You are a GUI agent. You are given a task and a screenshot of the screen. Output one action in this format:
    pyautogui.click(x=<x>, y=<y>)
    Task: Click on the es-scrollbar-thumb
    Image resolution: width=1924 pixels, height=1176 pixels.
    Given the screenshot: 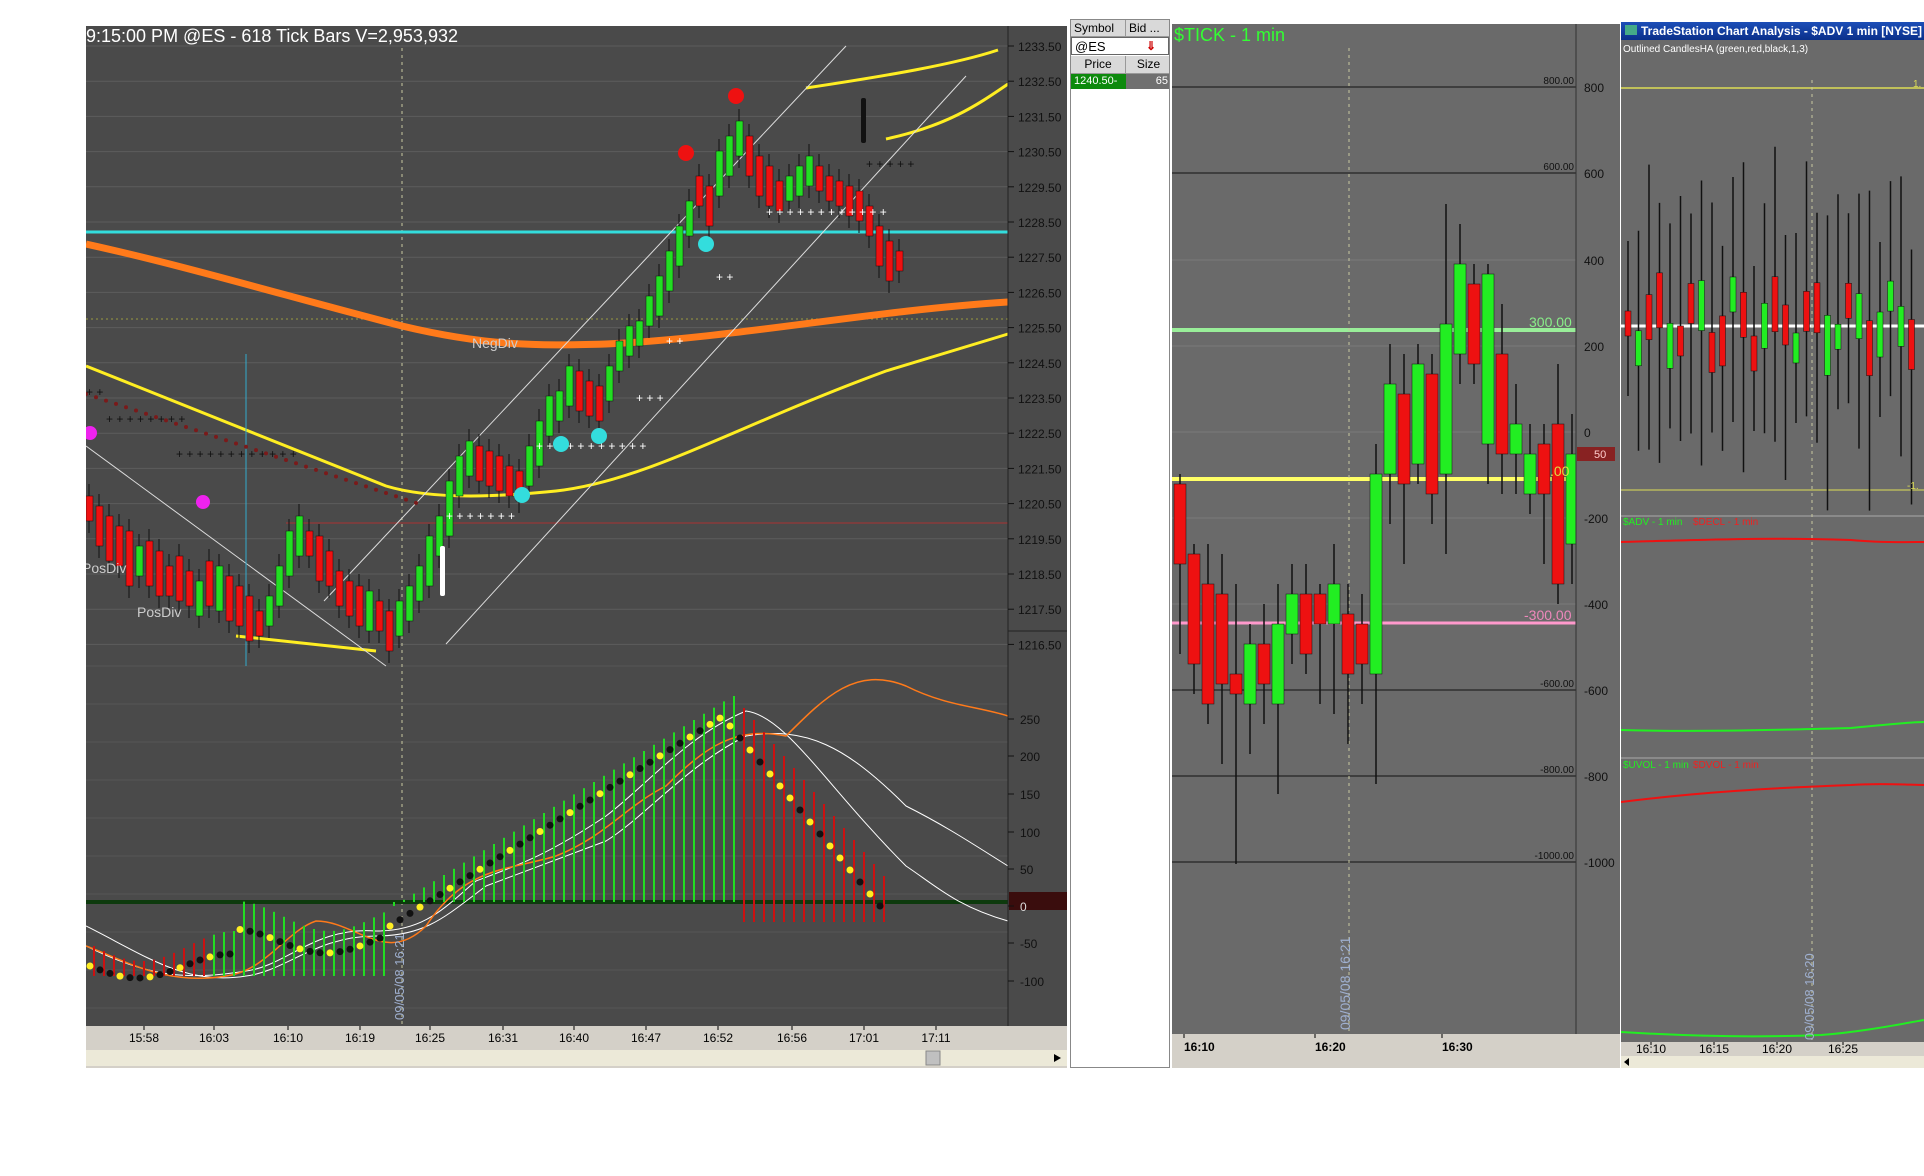 What is the action you would take?
    pyautogui.click(x=933, y=1058)
    